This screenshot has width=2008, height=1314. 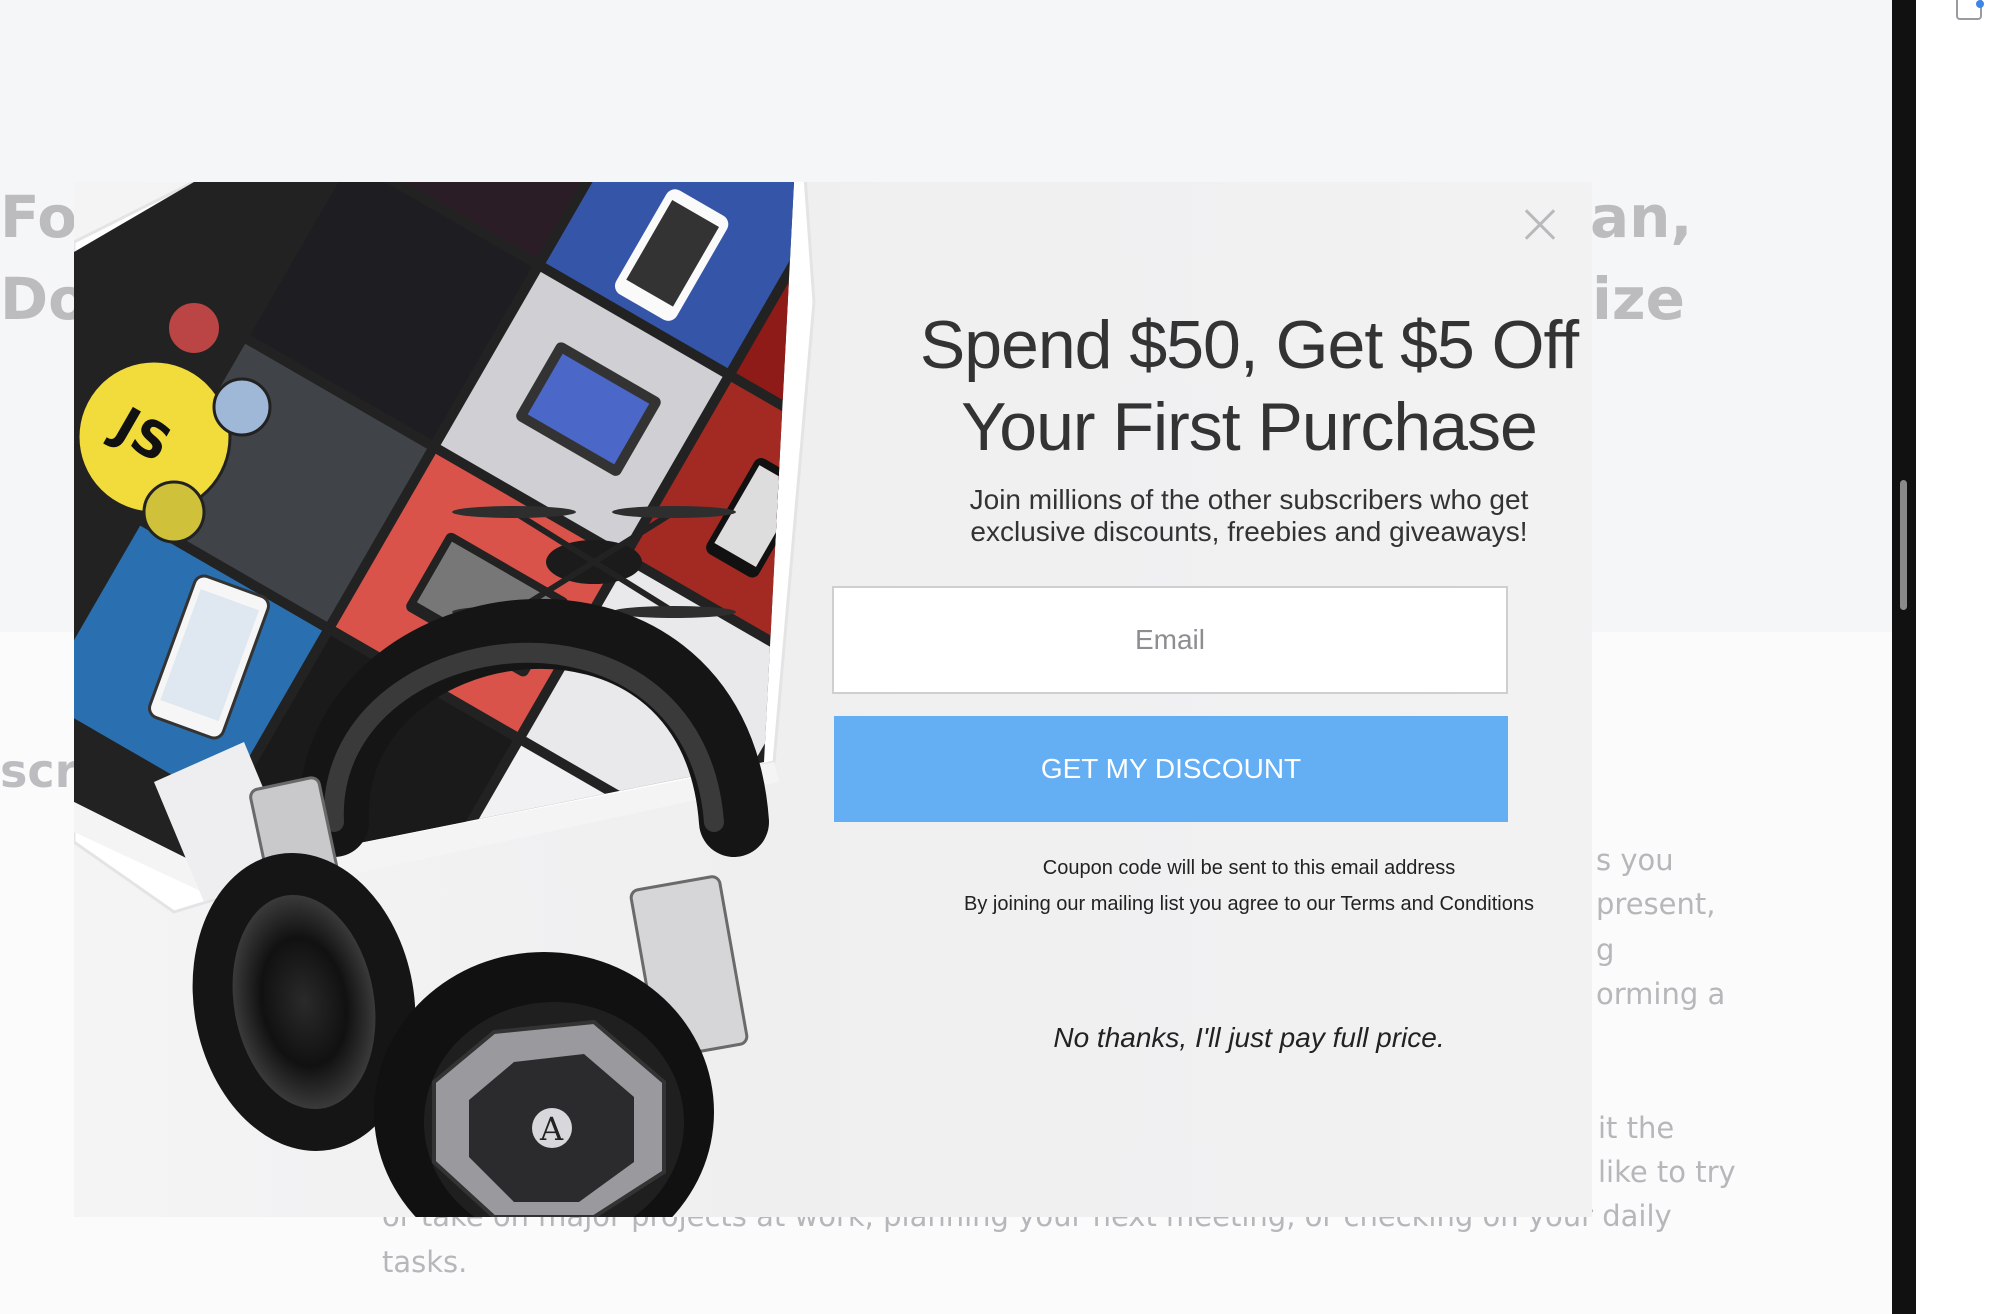 What do you see at coordinates (1638, 299) in the screenshot?
I see `page-title-fragment: ize` at bounding box center [1638, 299].